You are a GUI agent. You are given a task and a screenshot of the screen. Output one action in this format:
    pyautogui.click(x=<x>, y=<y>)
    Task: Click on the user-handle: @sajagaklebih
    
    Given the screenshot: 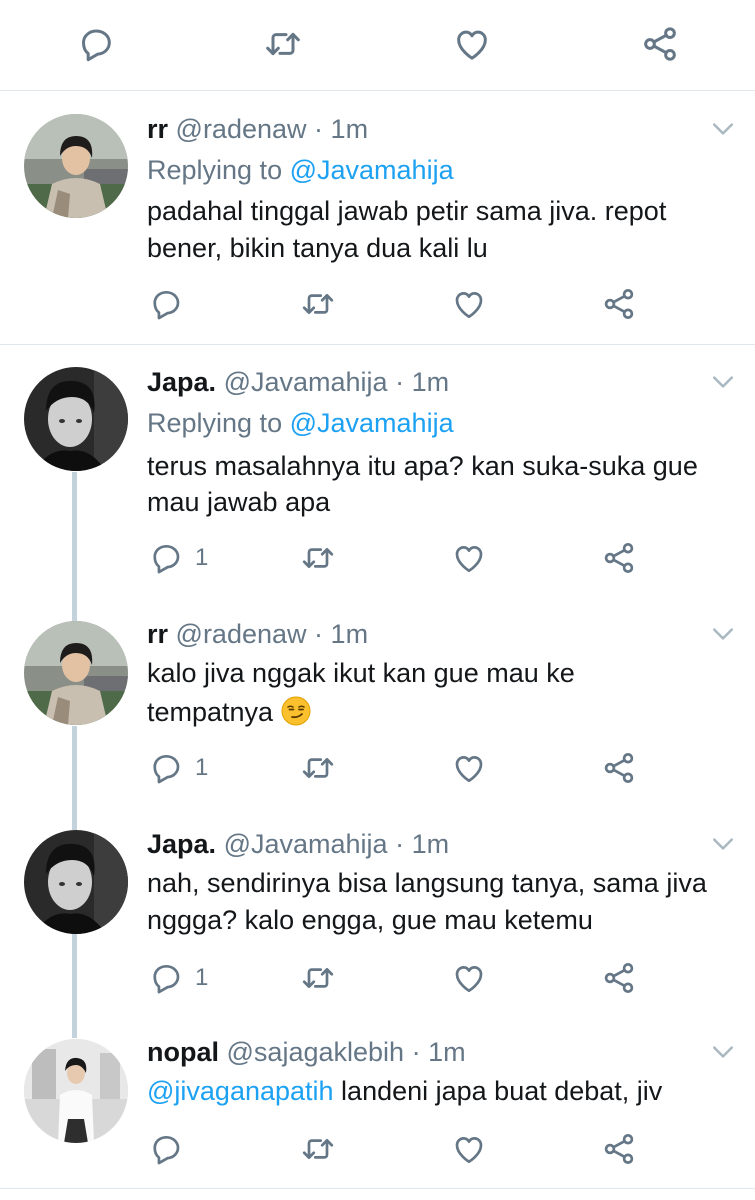 What is the action you would take?
    pyautogui.click(x=316, y=1052)
    